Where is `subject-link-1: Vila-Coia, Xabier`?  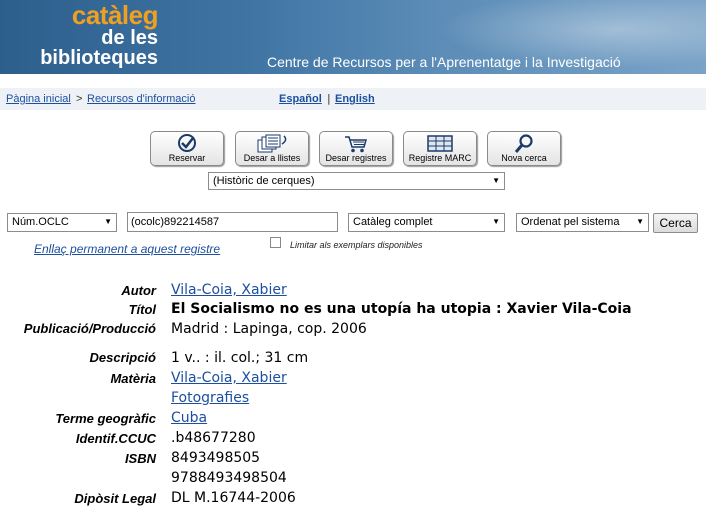
subject-link-1: Vila-Coia, Xabier is located at coordinates (229, 378).